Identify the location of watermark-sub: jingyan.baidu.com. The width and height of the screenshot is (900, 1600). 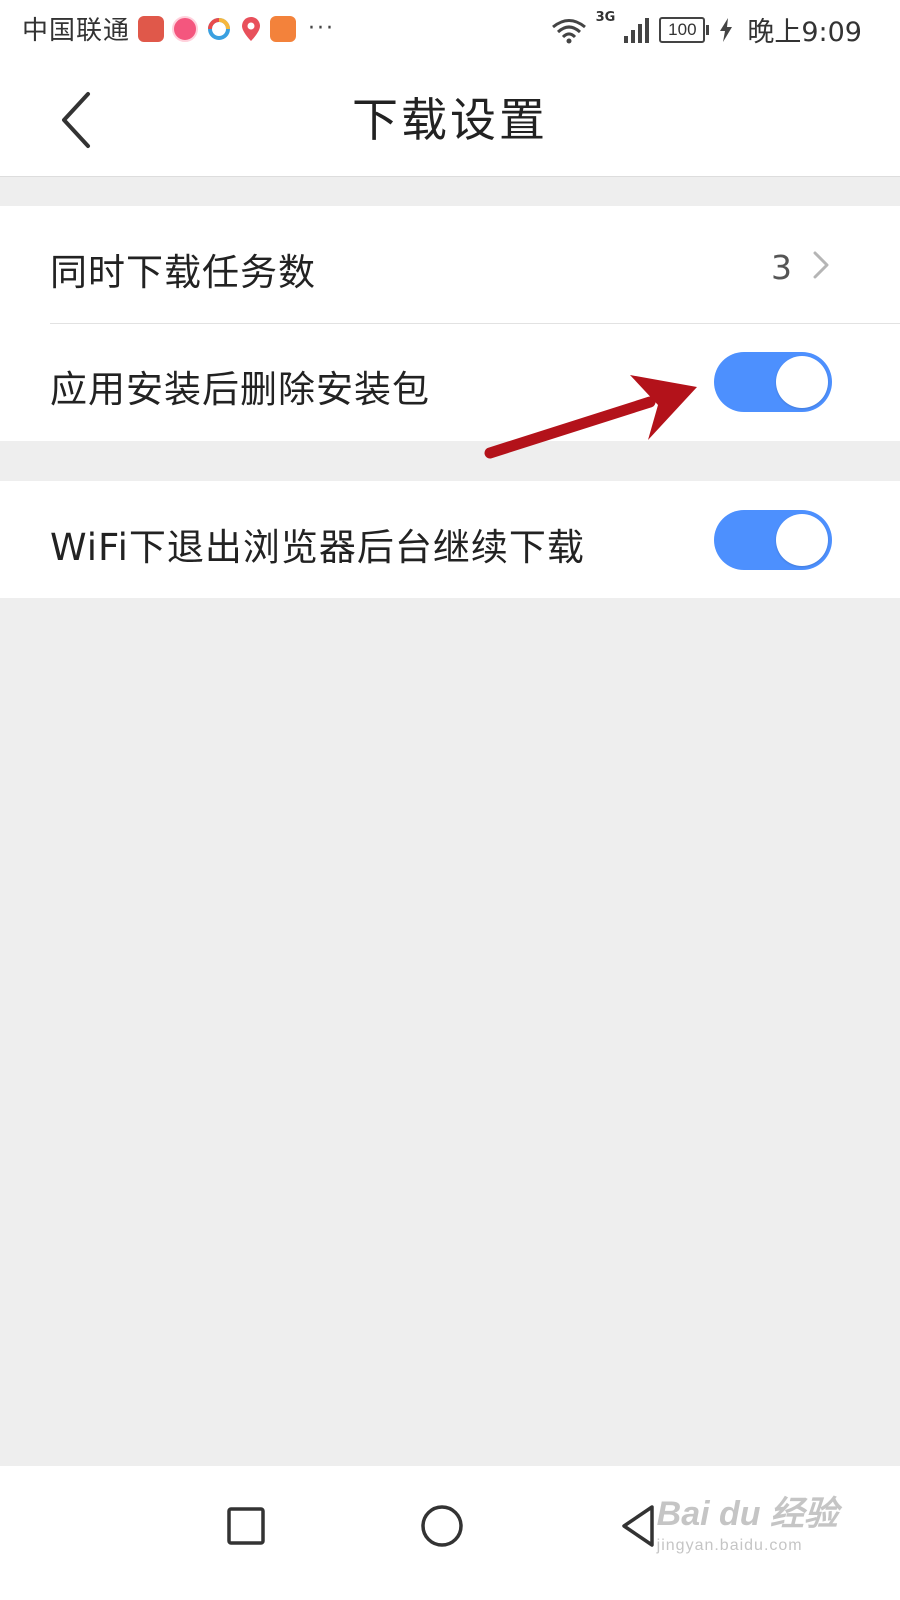
(729, 1545).